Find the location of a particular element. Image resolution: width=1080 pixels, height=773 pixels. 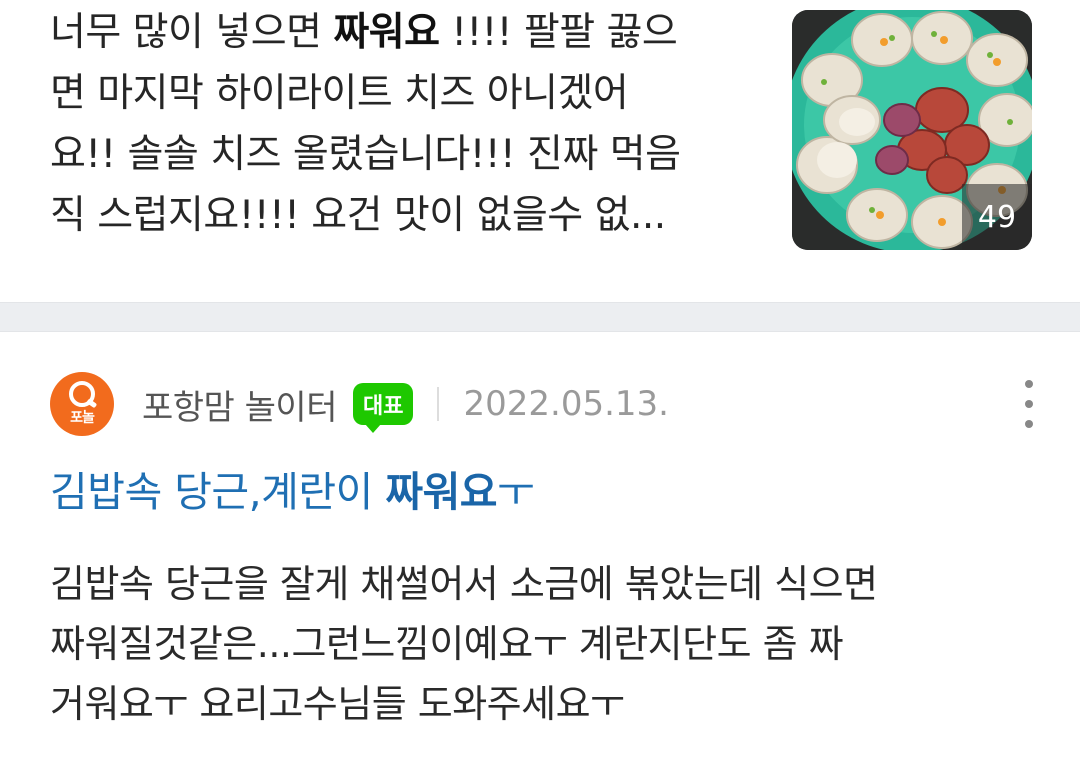

snippet-line: 짜워질것같은...그런느낌이예요ㅜ 계란지단도 좀 짜 is located at coordinates (447, 644).